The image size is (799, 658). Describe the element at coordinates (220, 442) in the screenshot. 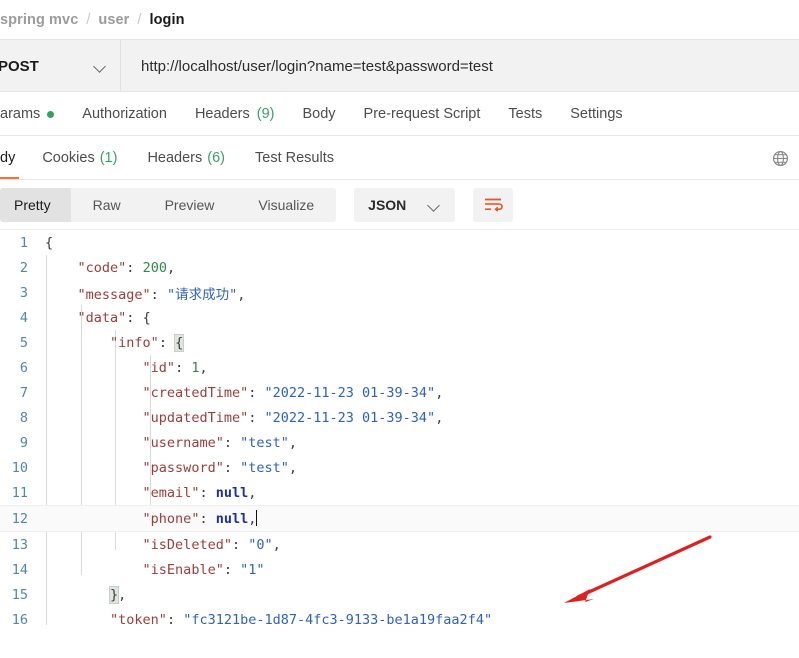

I see `code-content: "username": "test",` at that location.